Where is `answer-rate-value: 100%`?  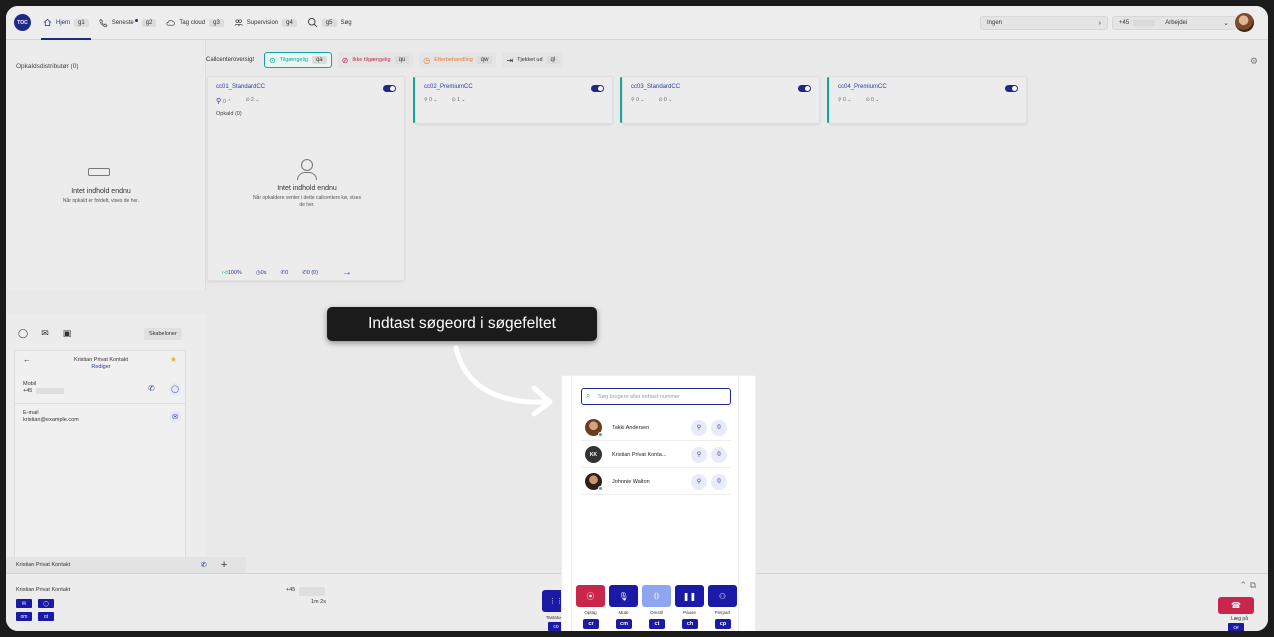 answer-rate-value: 100% is located at coordinates (234, 272).